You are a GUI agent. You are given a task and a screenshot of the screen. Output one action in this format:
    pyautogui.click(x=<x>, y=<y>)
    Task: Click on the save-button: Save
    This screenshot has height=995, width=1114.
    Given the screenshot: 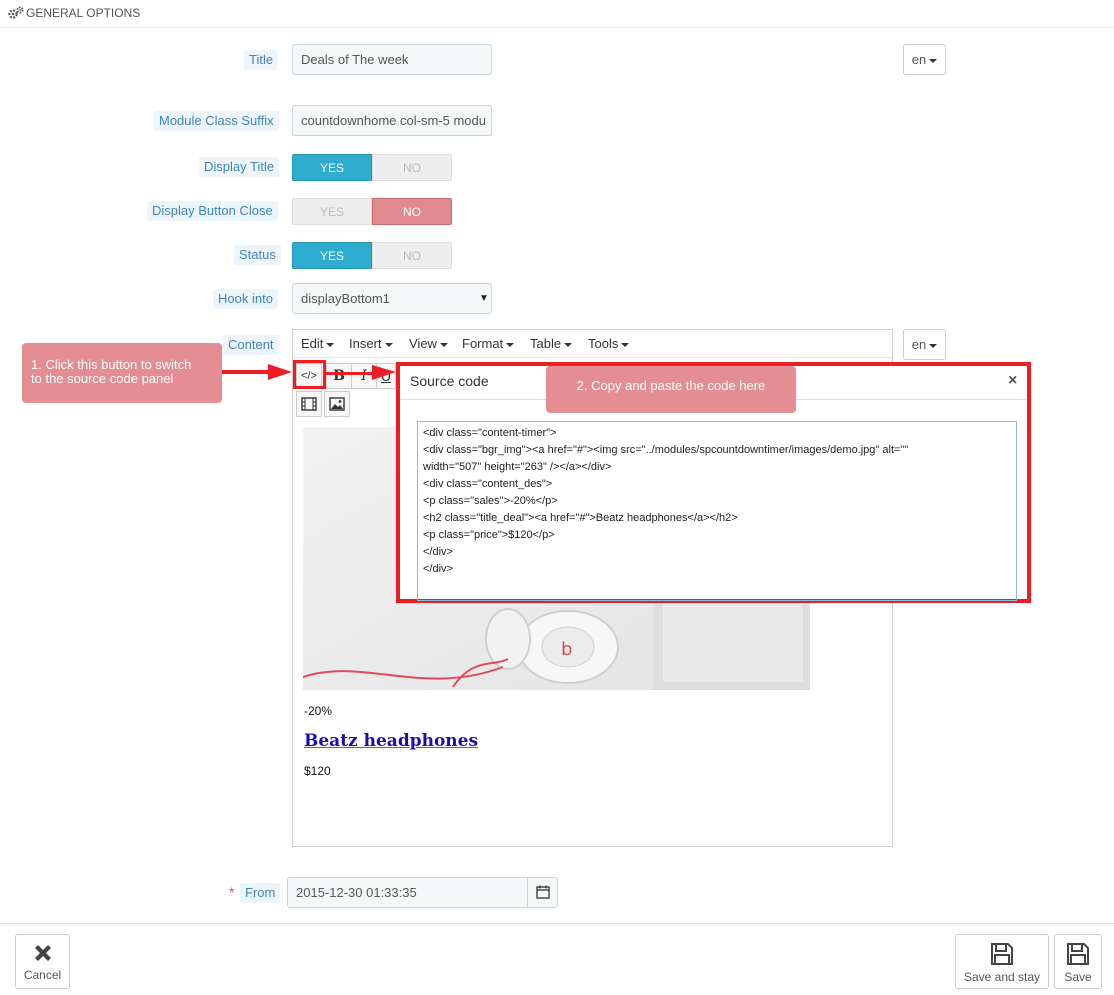 What is the action you would take?
    pyautogui.click(x=1078, y=961)
    